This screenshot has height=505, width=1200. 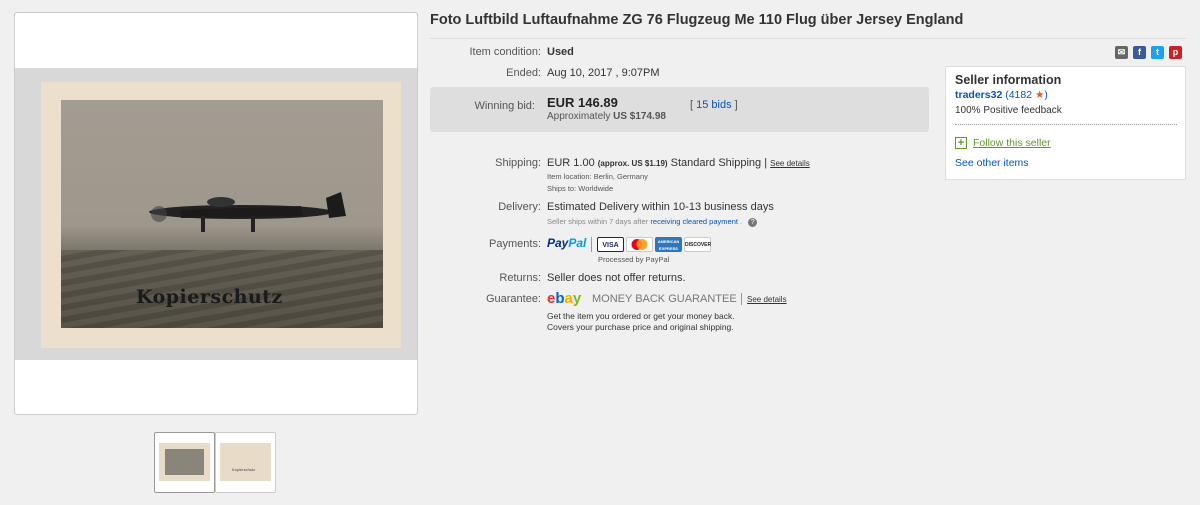 What do you see at coordinates (582, 102) in the screenshot?
I see `winning-bid-price: EUR 146.89` at bounding box center [582, 102].